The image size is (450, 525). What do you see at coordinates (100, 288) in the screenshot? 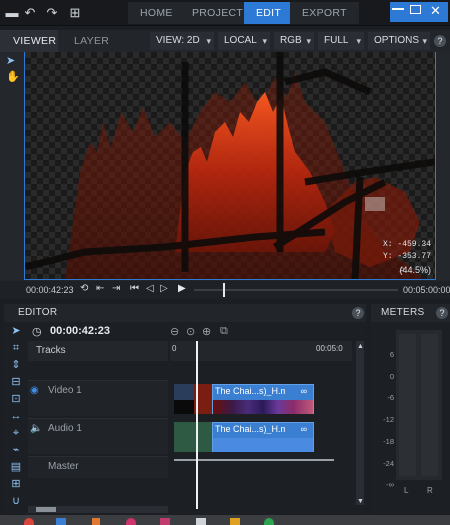
I see `mark-in-icon: ⇤` at bounding box center [100, 288].